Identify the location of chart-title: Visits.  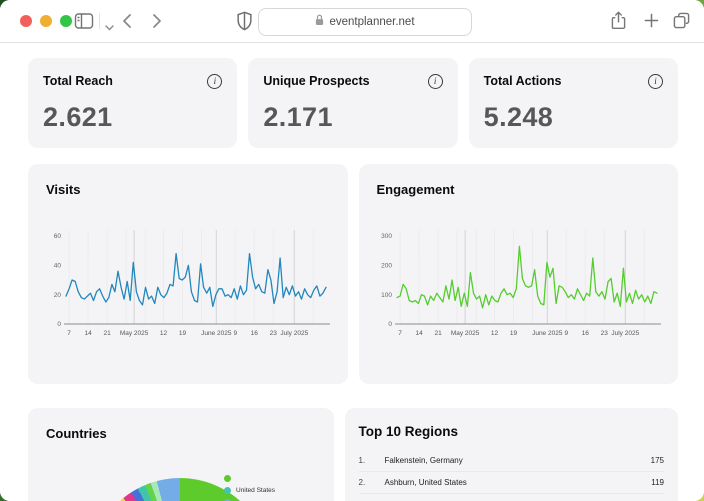
(63, 189).